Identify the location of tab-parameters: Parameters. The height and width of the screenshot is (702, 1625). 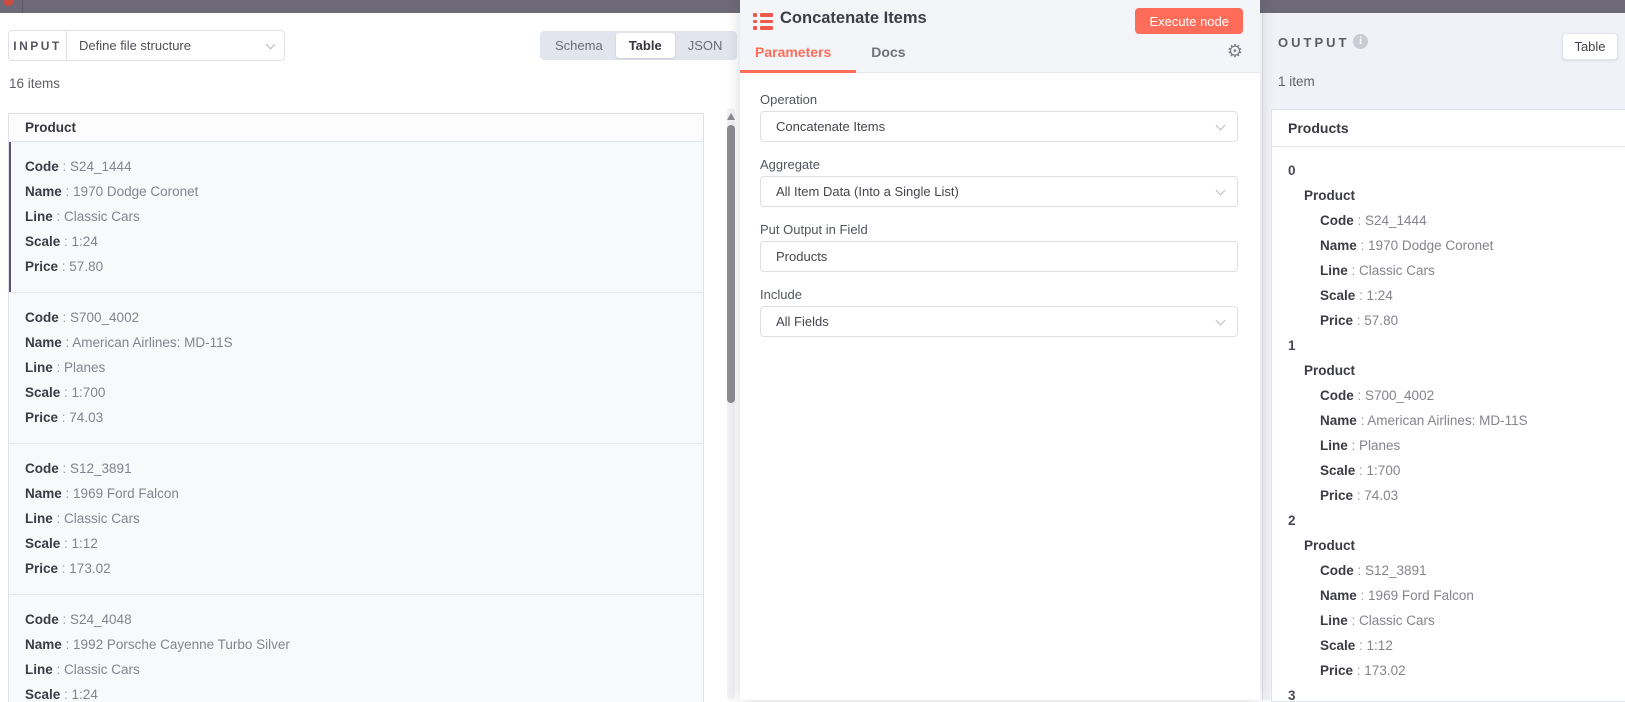
(798, 58).